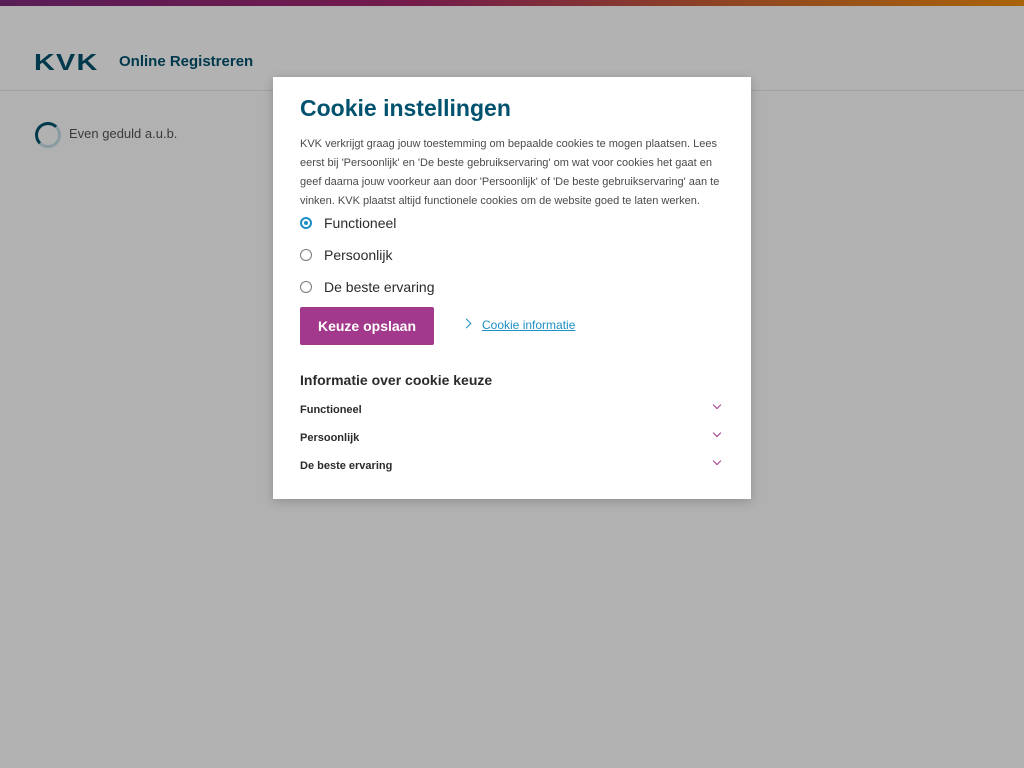 This screenshot has height=768, width=1024. What do you see at coordinates (360, 223) in the screenshot?
I see `radio-label: Functioneel` at bounding box center [360, 223].